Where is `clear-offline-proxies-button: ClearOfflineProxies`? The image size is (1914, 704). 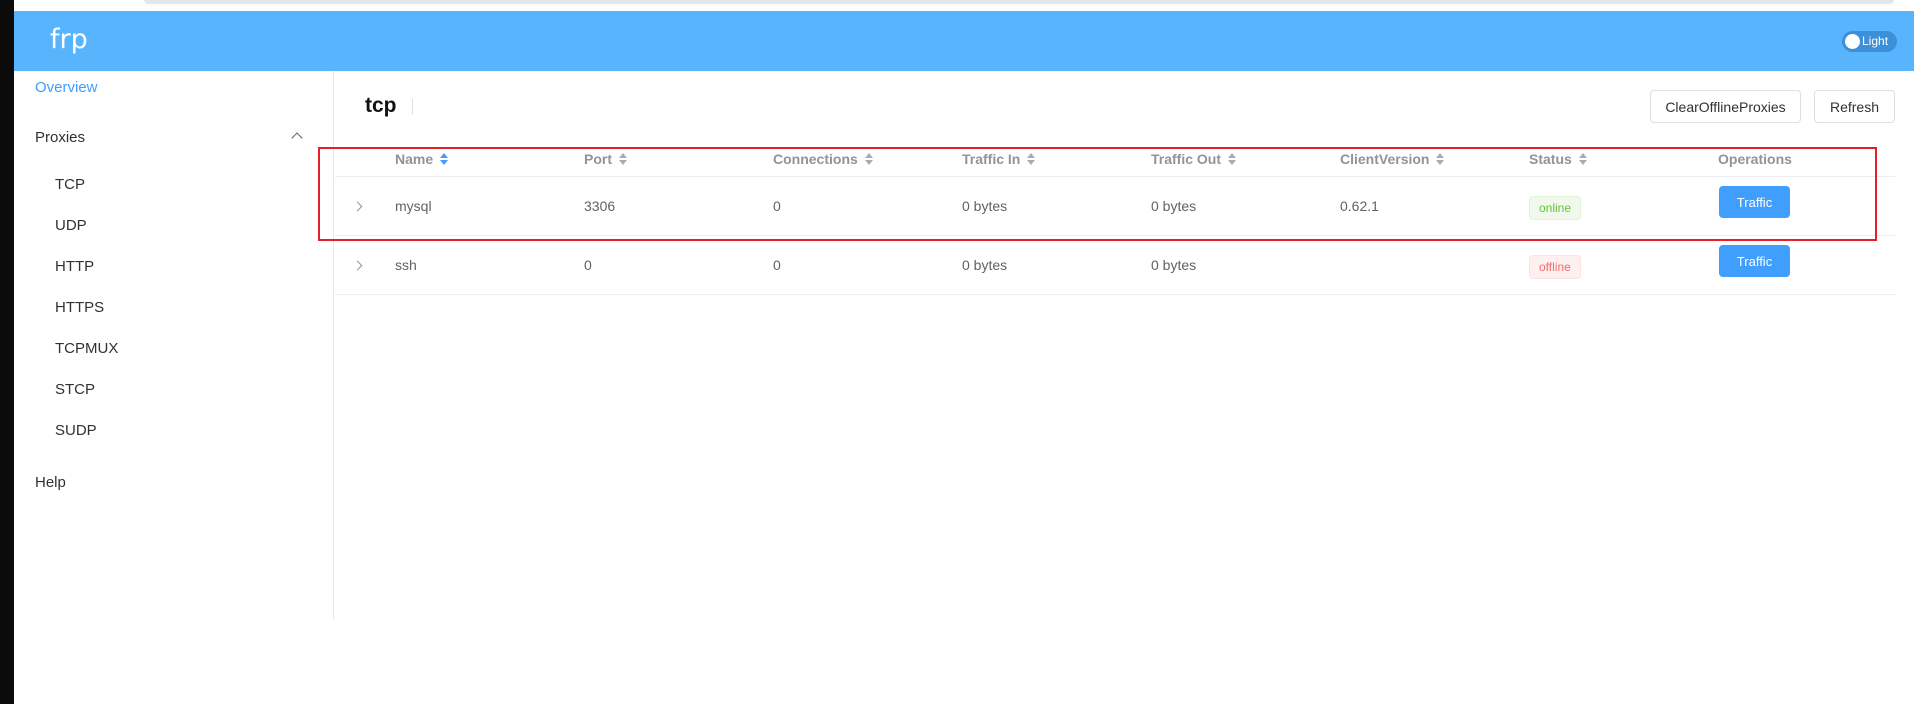 clear-offline-proxies-button: ClearOfflineProxies is located at coordinates (1725, 106).